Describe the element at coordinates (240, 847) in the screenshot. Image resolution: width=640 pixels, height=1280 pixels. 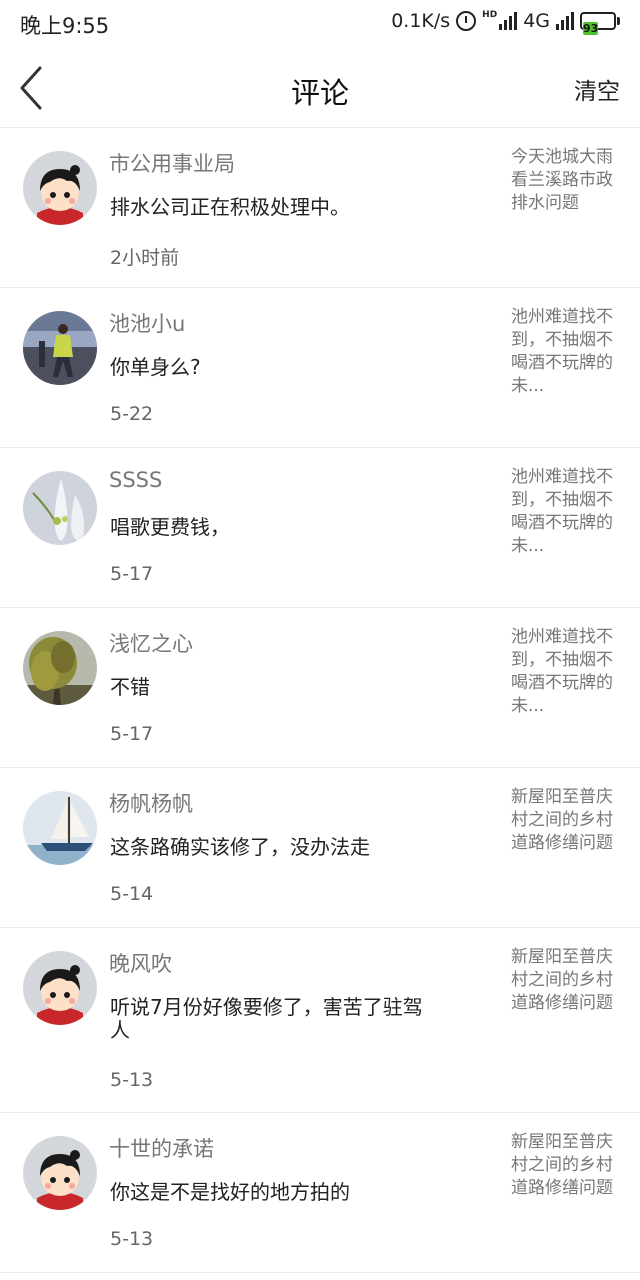
I see `comment-text: 这条路确实该修了，没办法走` at that location.